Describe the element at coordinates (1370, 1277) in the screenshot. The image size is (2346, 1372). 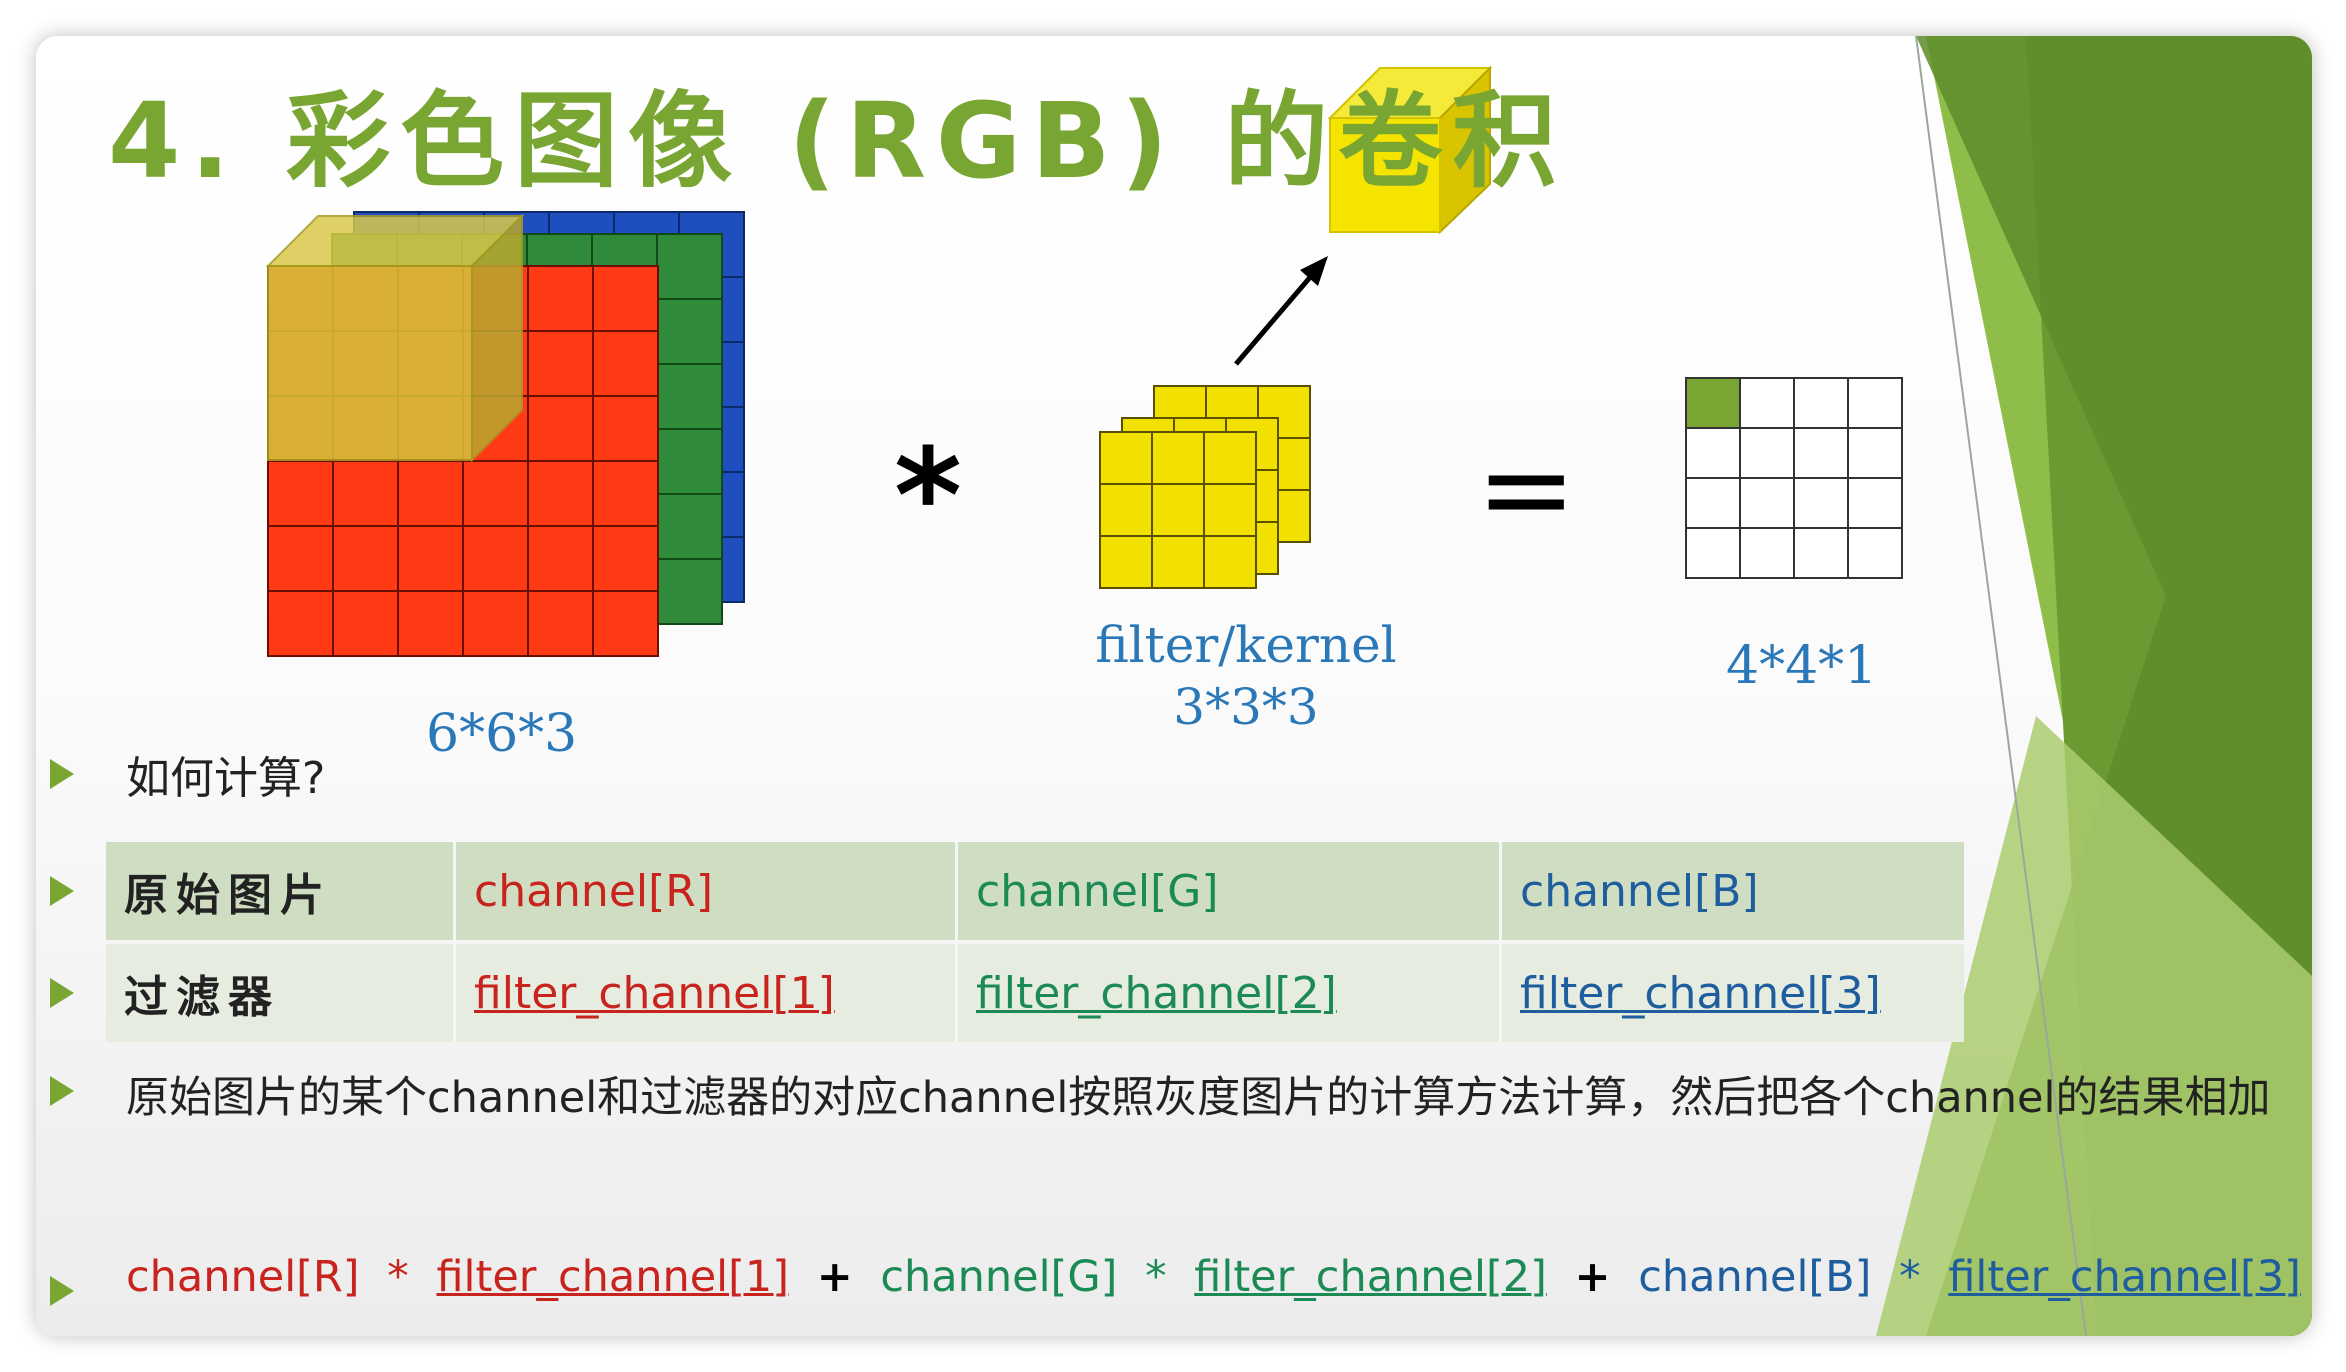
I see `formula-term: filter_channel[2]` at that location.